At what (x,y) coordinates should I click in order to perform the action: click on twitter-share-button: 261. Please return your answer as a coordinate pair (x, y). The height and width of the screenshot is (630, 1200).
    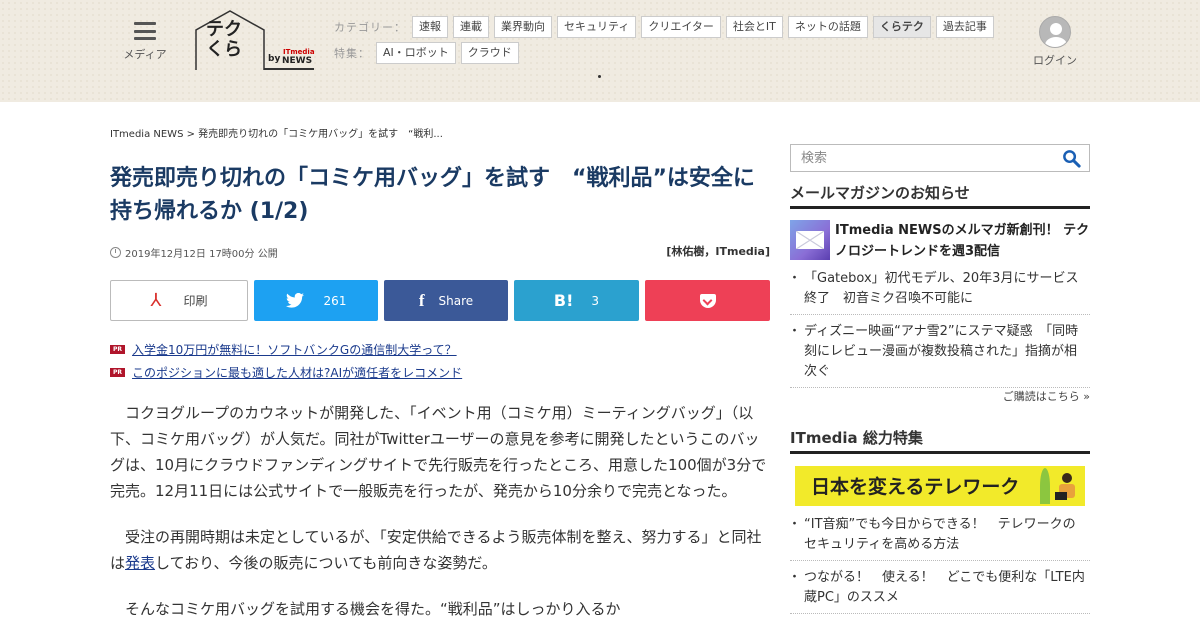
    Looking at the image, I should click on (316, 300).